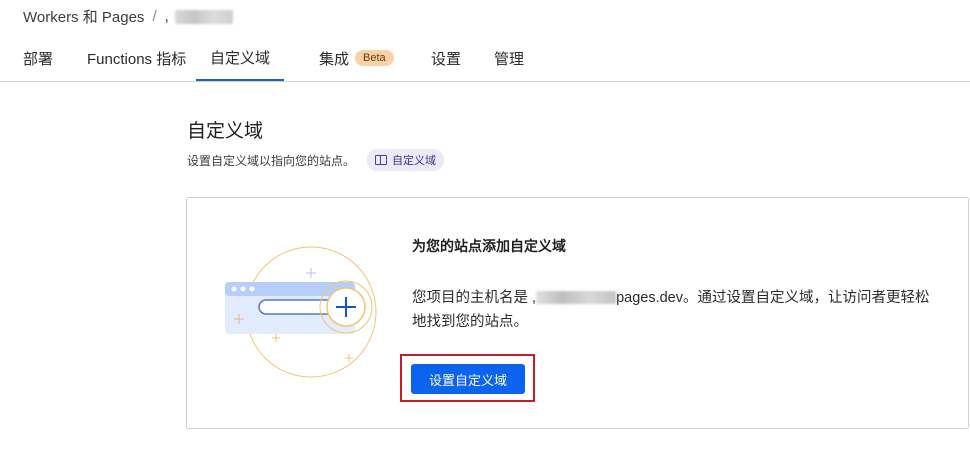 This screenshot has height=471, width=970. What do you see at coordinates (474, 298) in the screenshot?
I see `text-prefix: 您项目的主机名是 ,` at bounding box center [474, 298].